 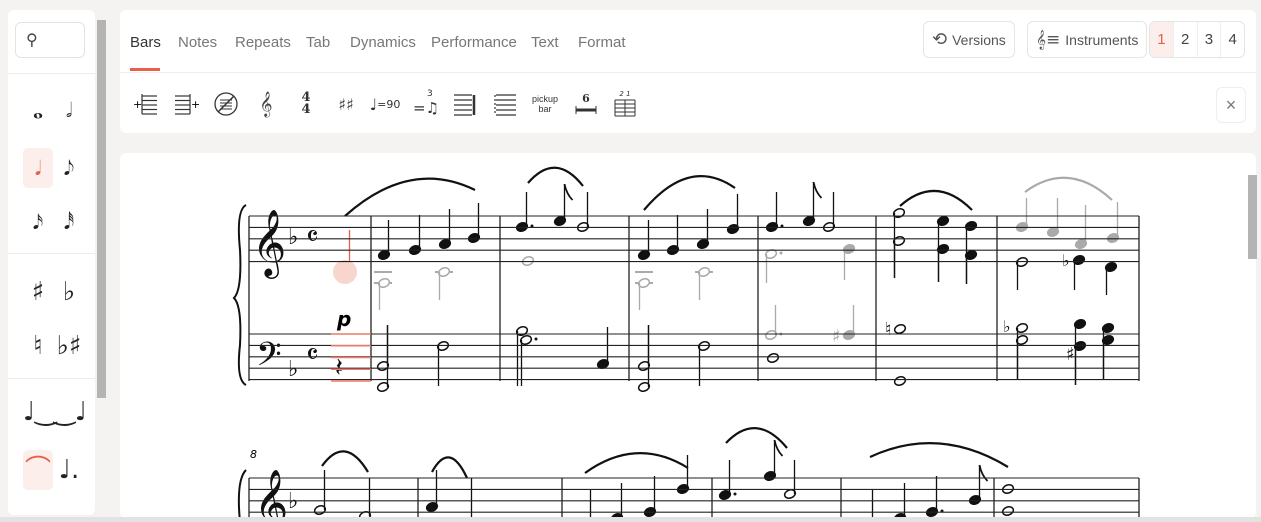 What do you see at coordinates (253, 454) in the screenshot?
I see `measure-number: 8` at bounding box center [253, 454].